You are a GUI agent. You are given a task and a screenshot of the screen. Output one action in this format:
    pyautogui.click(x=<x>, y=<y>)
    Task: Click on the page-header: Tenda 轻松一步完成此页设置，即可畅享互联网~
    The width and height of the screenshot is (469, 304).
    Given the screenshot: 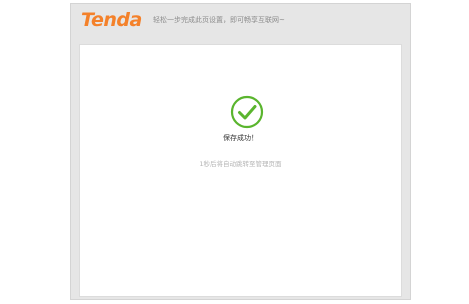 What is the action you would take?
    pyautogui.click(x=240, y=24)
    